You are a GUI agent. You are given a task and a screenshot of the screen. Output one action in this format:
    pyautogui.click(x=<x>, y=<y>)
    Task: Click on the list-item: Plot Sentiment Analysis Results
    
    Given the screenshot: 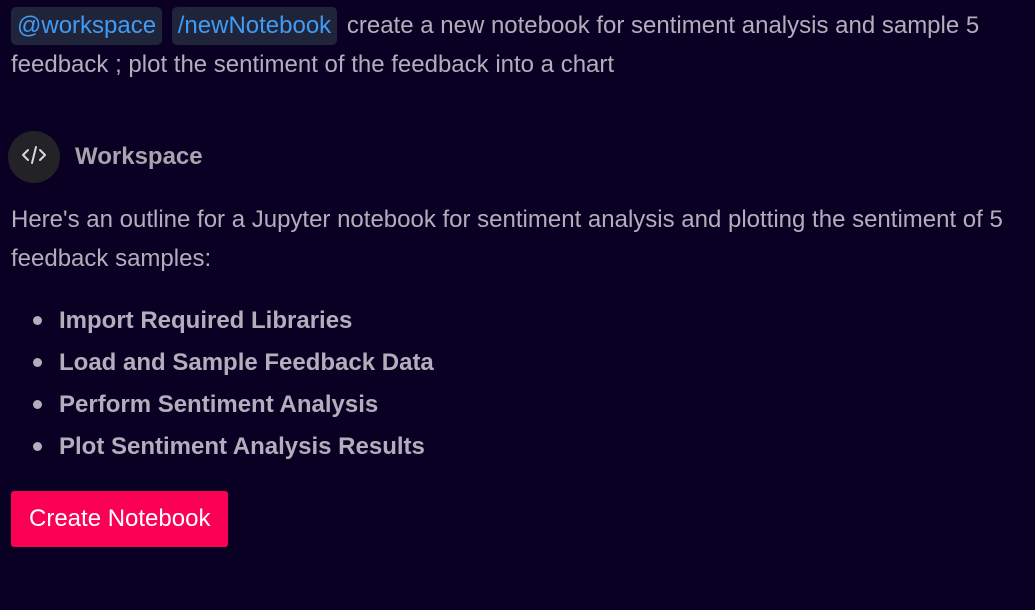 What is the action you would take?
    pyautogui.click(x=517, y=447)
    